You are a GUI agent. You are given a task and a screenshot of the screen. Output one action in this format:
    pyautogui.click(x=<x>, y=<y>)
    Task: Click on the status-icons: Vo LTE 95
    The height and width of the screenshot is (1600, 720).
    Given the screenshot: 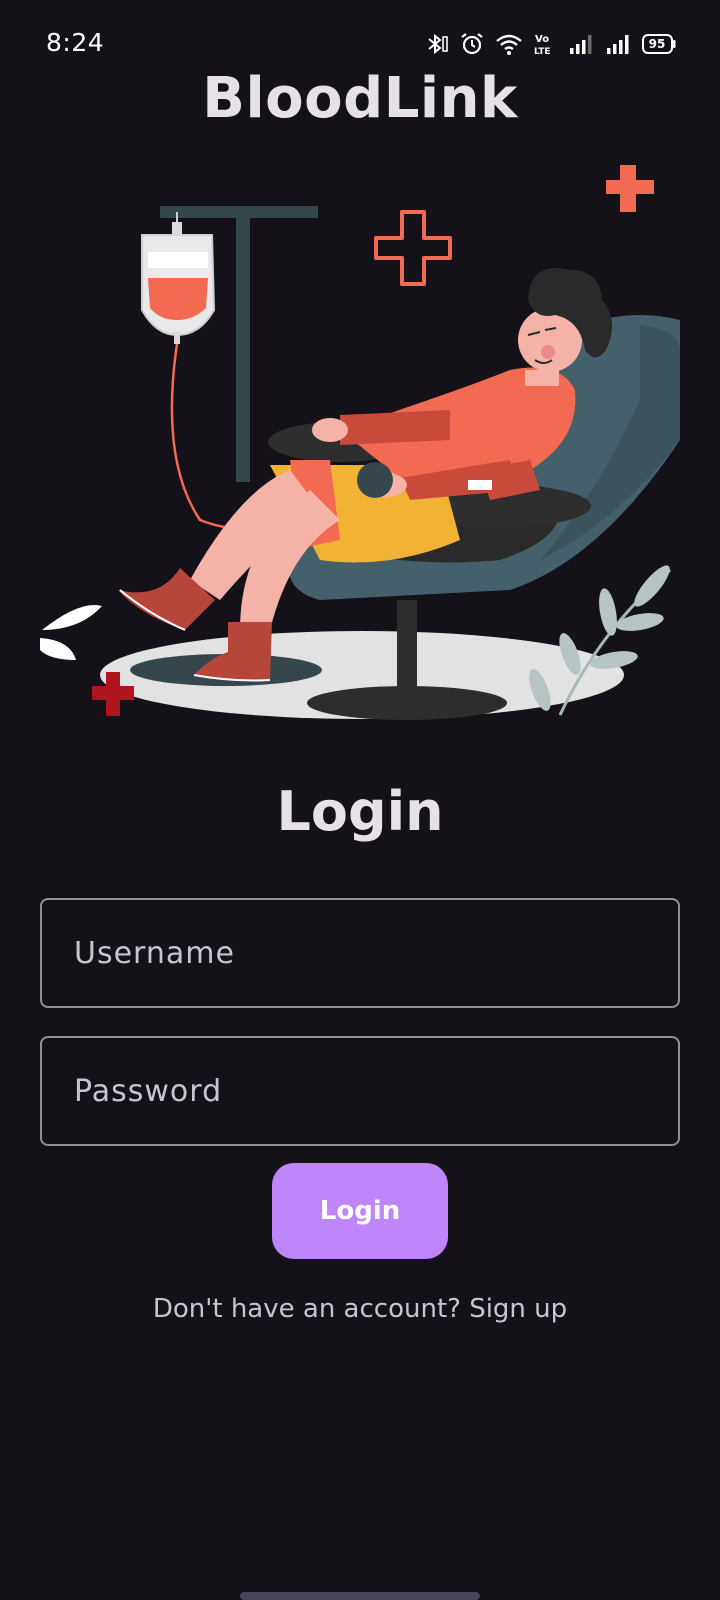 What is the action you would take?
    pyautogui.click(x=550, y=44)
    